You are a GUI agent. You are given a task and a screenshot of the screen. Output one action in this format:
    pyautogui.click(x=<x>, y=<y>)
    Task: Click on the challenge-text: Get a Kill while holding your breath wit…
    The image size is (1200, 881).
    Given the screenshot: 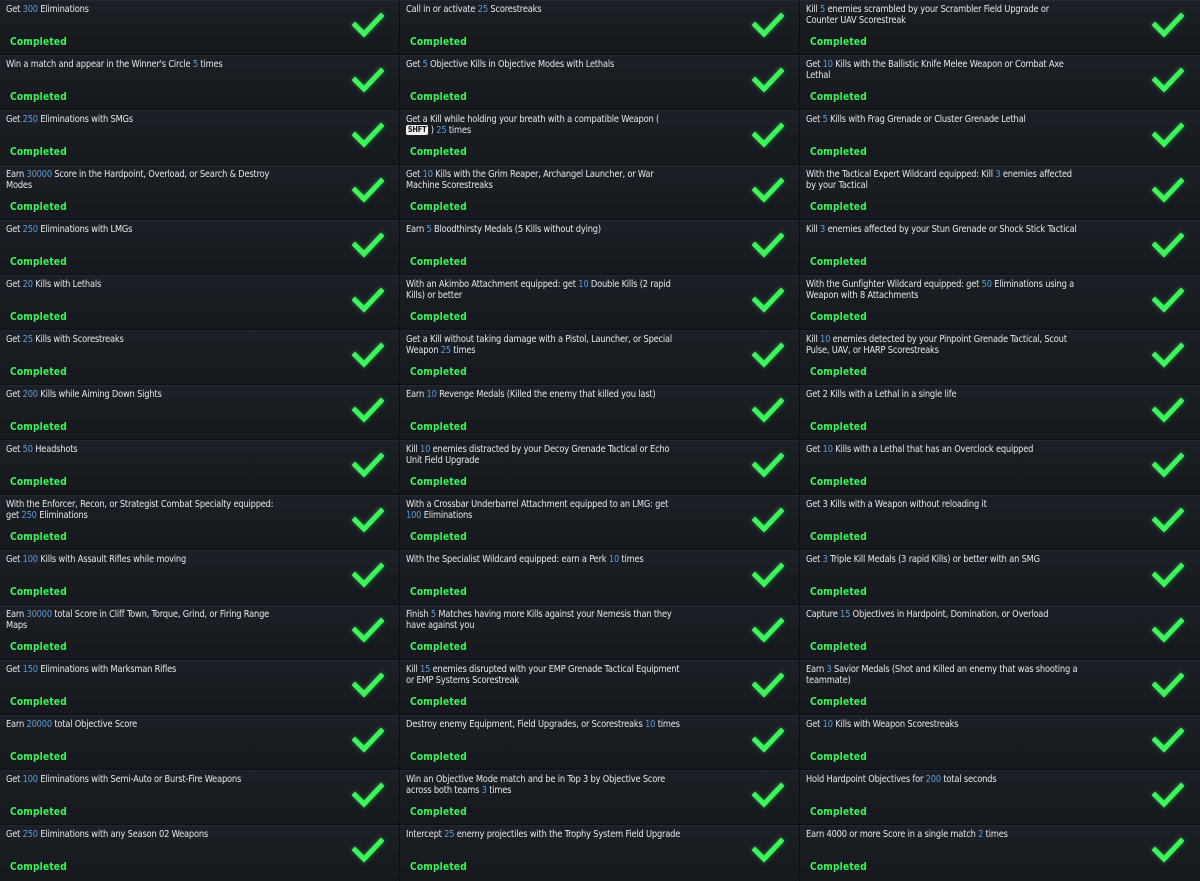 What is the action you would take?
    pyautogui.click(x=532, y=119)
    